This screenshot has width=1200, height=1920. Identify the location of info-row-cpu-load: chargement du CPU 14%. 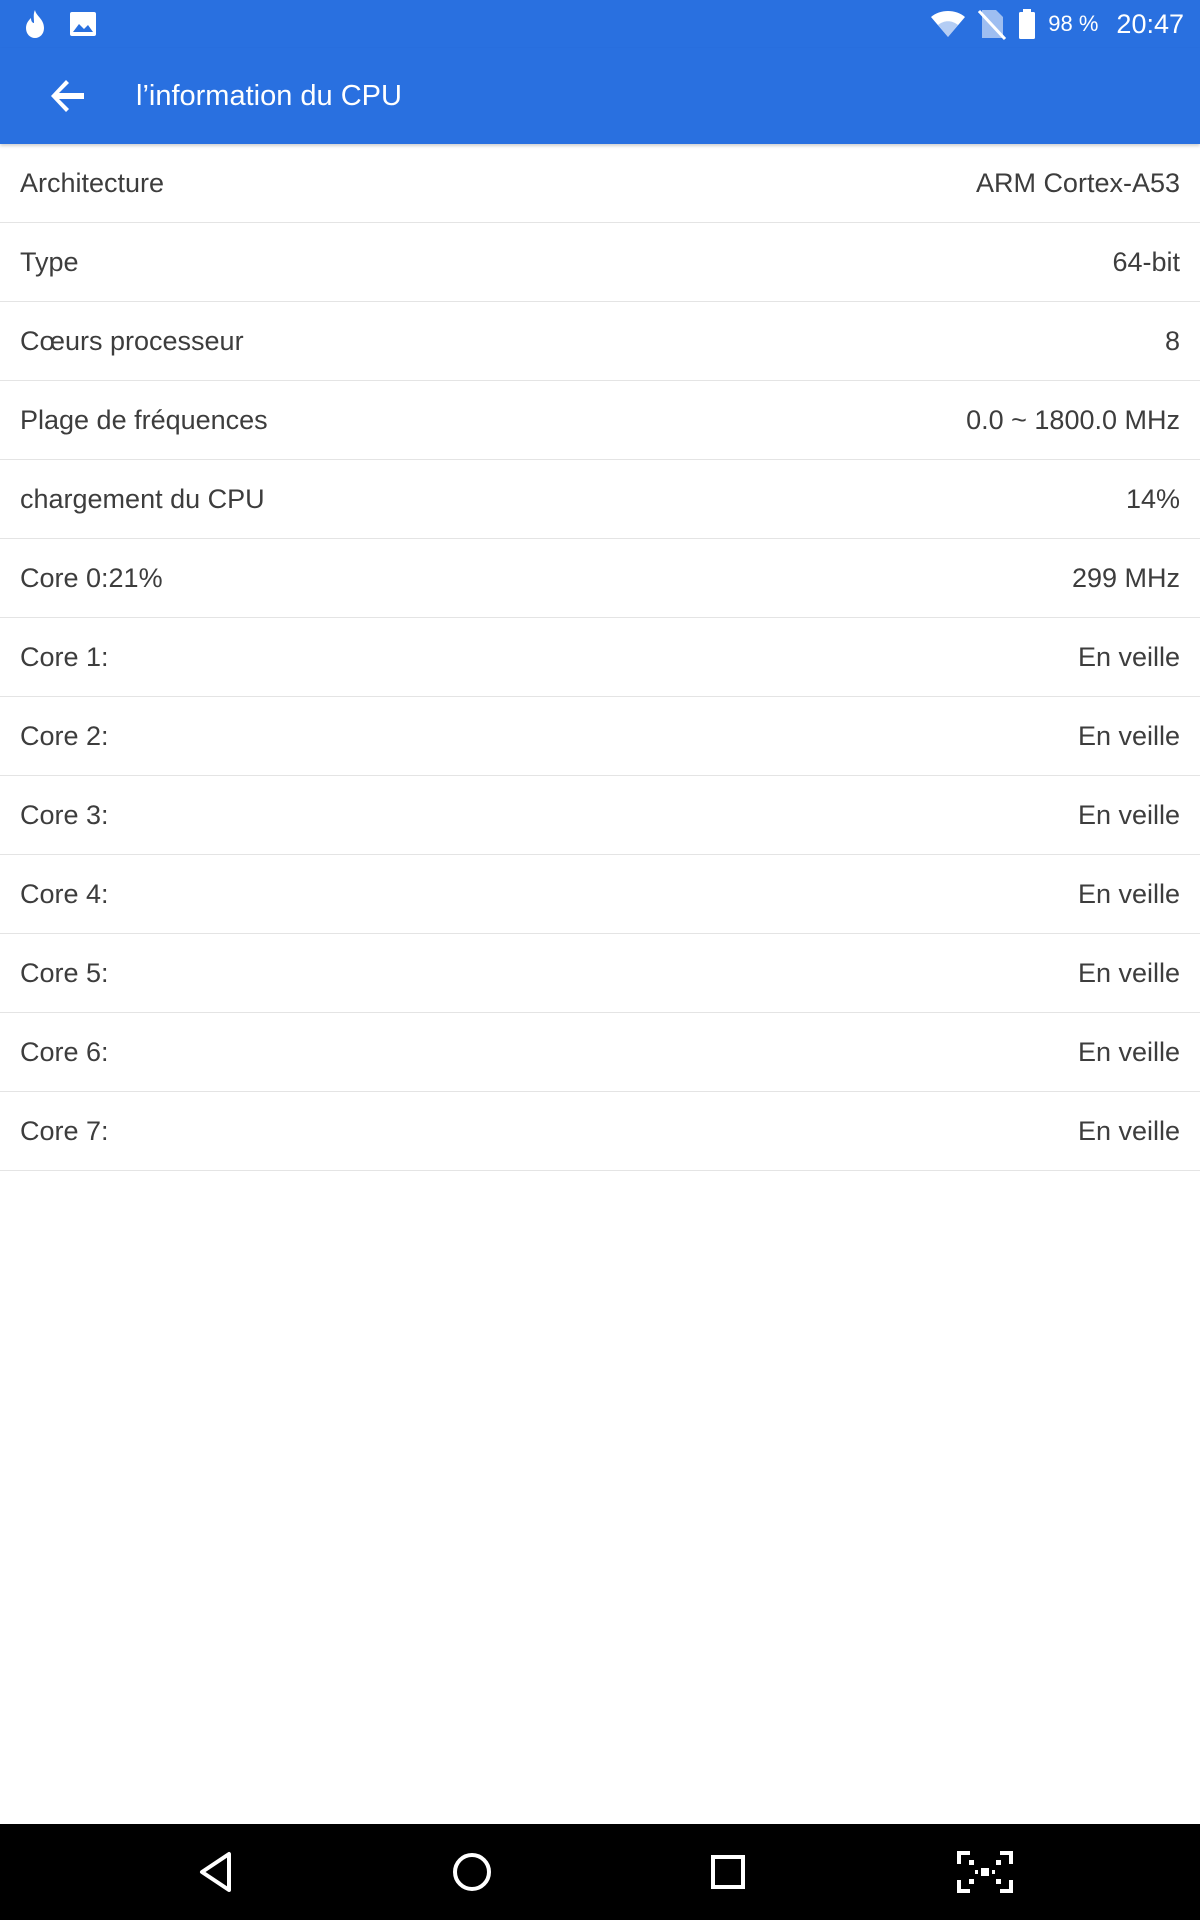
(600, 499).